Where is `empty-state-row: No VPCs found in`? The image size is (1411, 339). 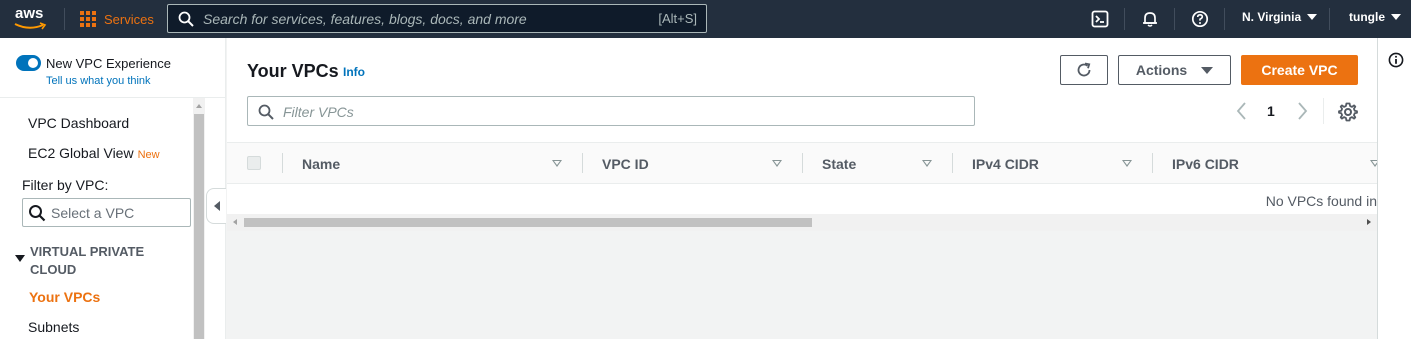
empty-state-row: No VPCs found in is located at coordinates (802, 199).